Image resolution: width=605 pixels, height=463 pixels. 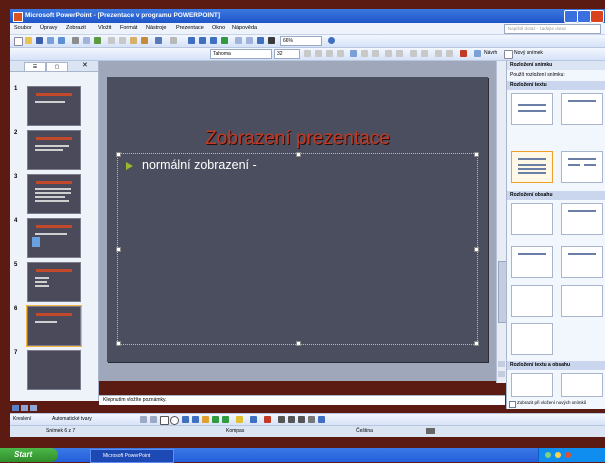 What do you see at coordinates (244, 28) in the screenshot?
I see `menu-napoveda: Nápověda` at bounding box center [244, 28].